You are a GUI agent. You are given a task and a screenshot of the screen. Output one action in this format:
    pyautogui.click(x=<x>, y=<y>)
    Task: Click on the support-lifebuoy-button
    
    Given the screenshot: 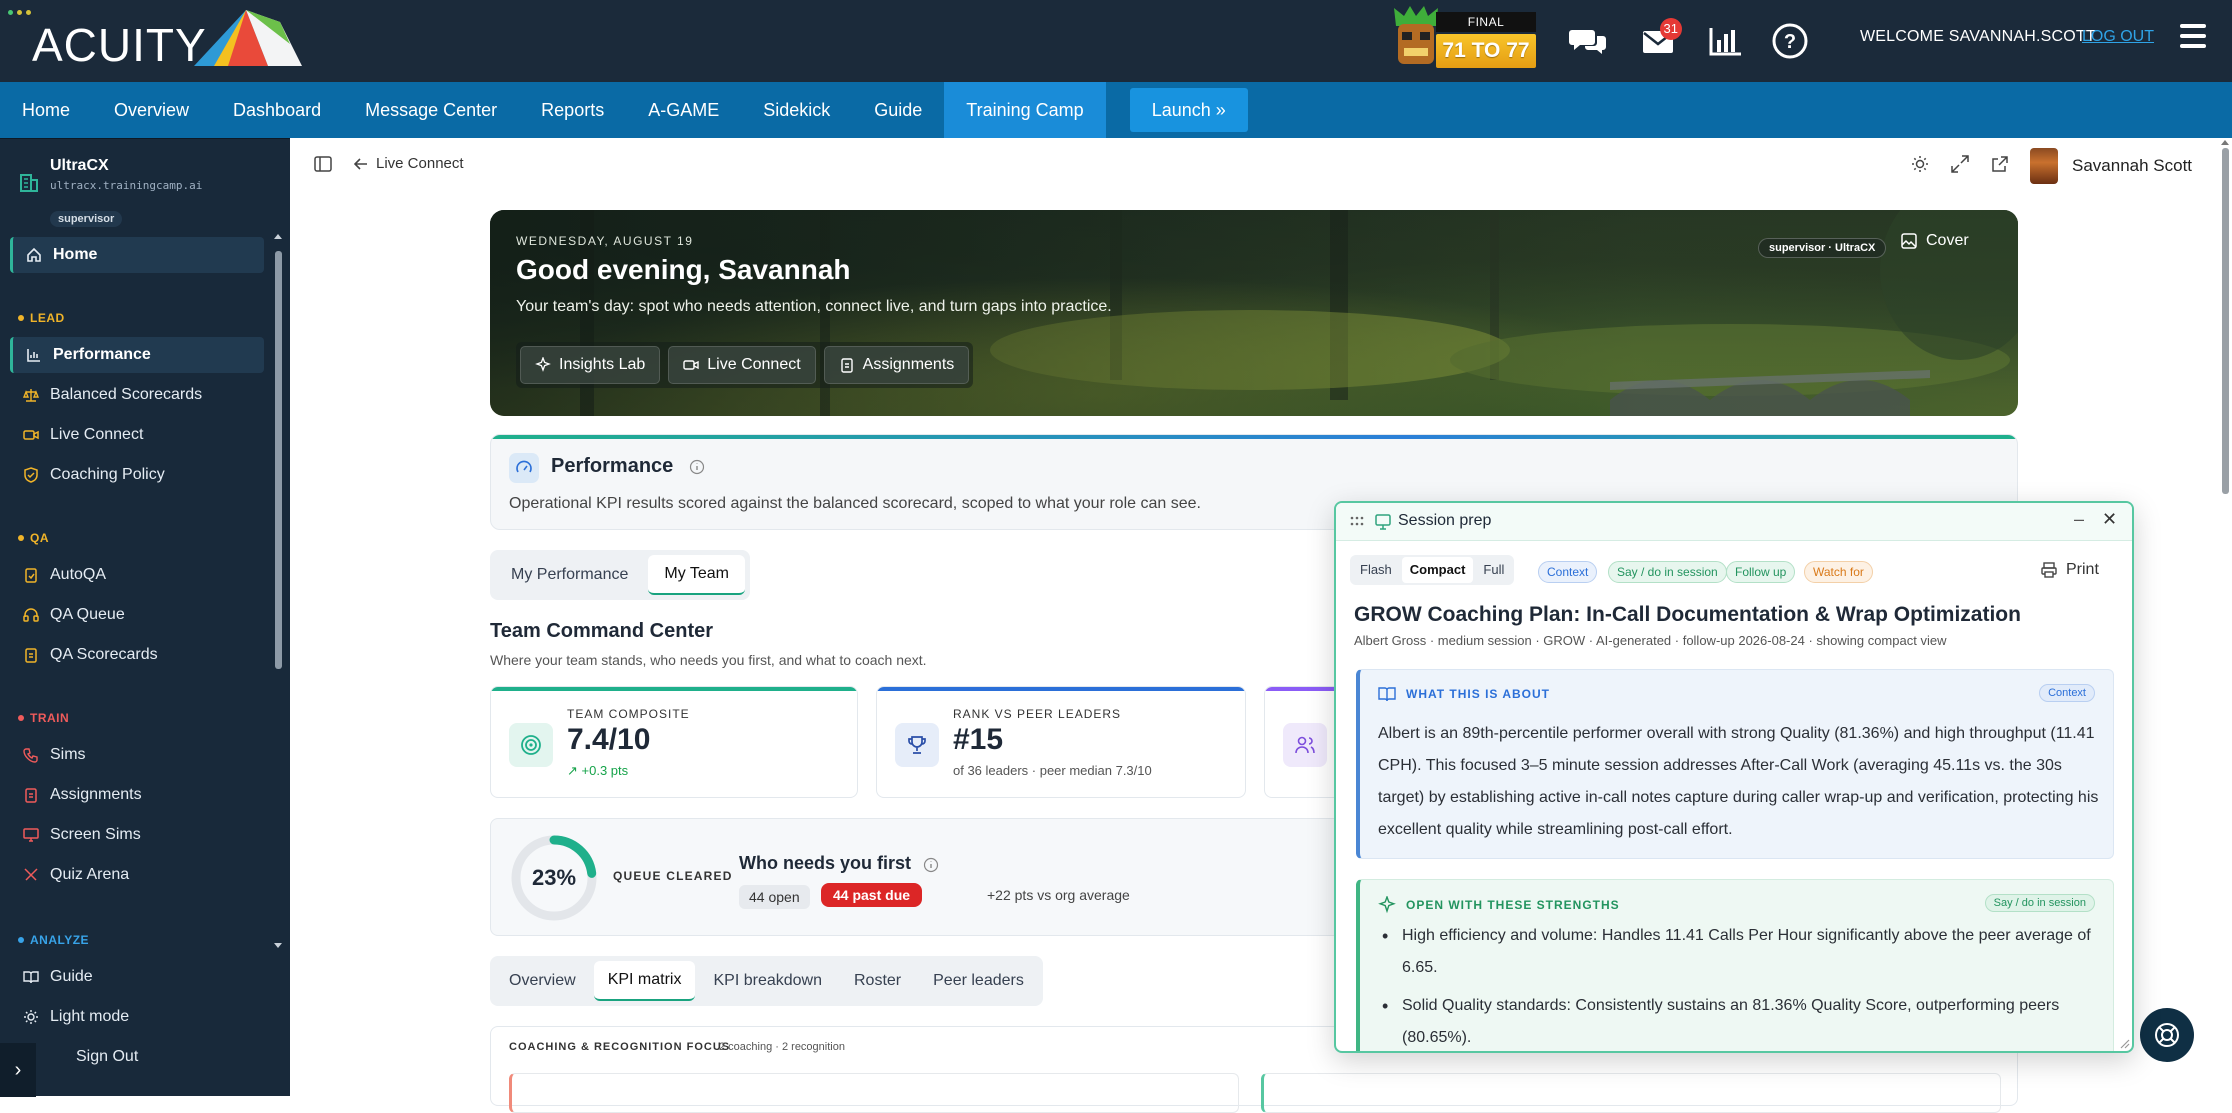 What is the action you would take?
    pyautogui.click(x=2167, y=1035)
    